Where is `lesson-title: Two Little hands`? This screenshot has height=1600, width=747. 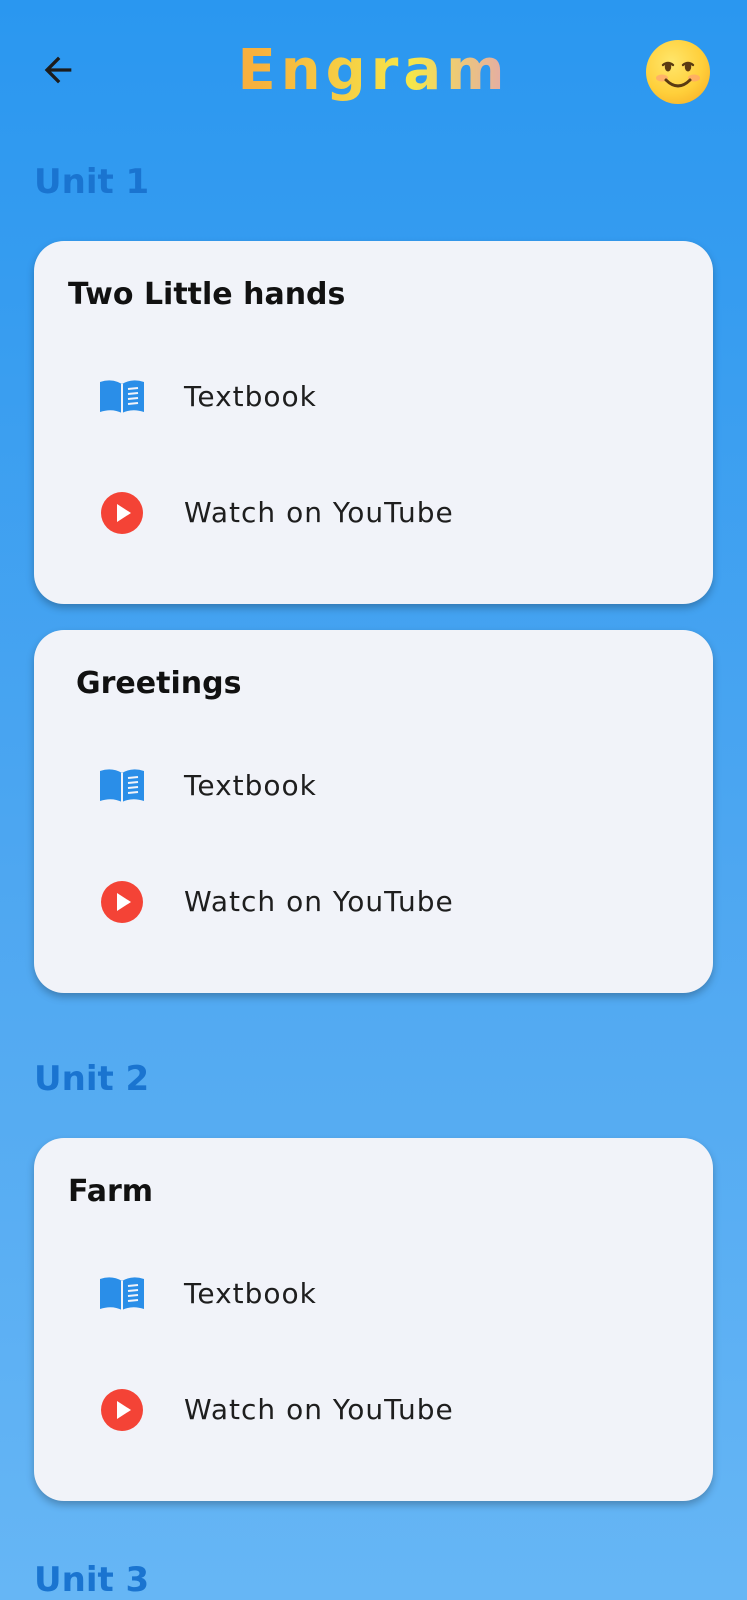 lesson-title: Two Little hands is located at coordinates (207, 294).